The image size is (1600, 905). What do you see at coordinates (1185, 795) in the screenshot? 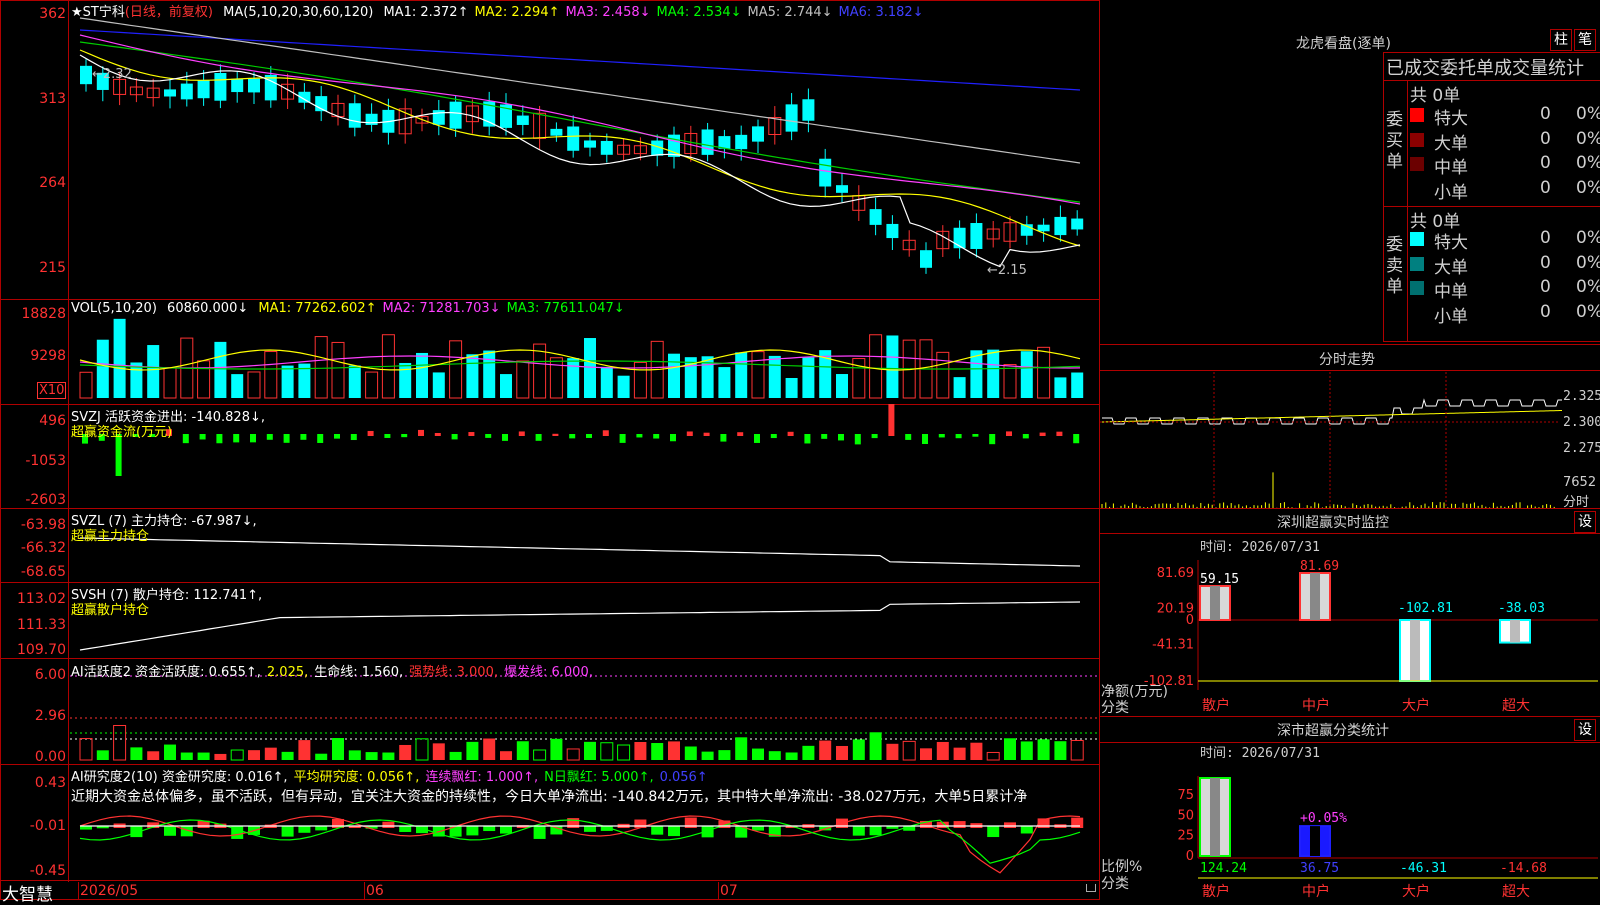
I see `ss-axis-label: 75` at bounding box center [1185, 795].